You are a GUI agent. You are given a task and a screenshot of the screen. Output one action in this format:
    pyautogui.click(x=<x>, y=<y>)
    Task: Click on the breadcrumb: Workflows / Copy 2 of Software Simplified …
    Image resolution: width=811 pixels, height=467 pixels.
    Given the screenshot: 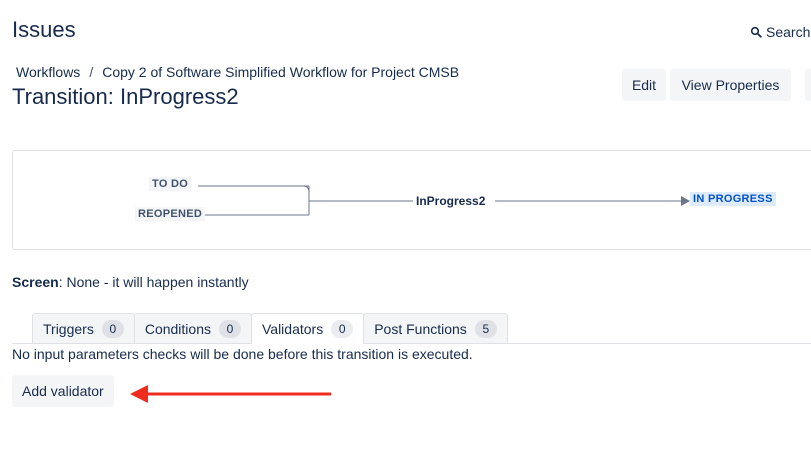 What is the action you would take?
    pyautogui.click(x=237, y=72)
    